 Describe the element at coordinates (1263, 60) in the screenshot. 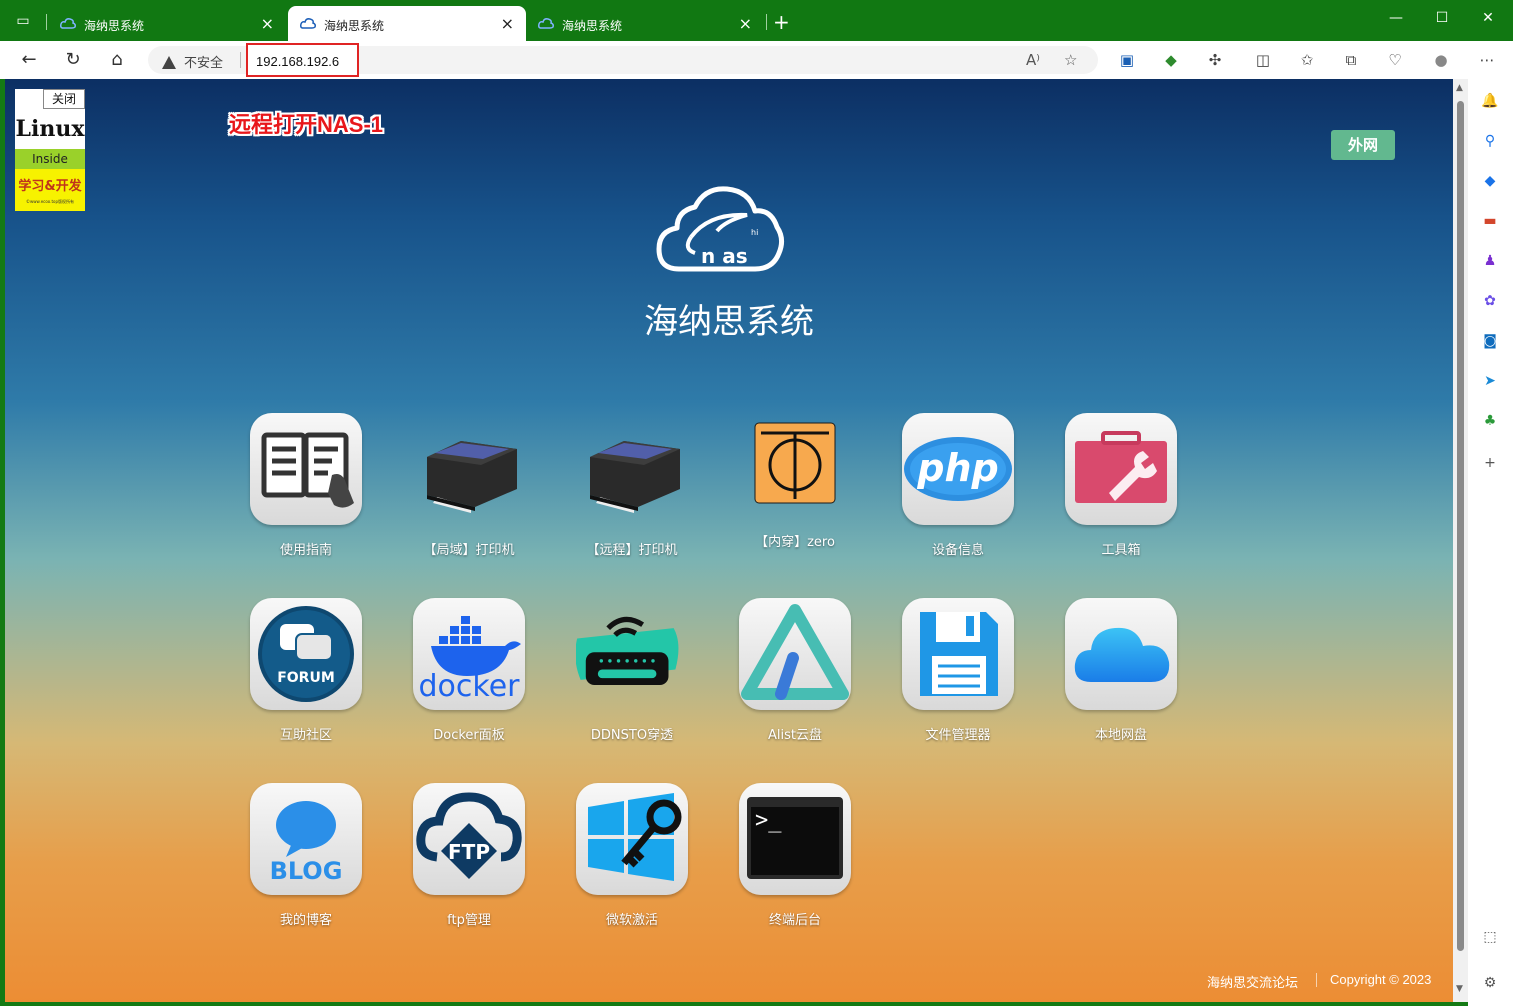

I see `split-screen-icon: ◫` at that location.